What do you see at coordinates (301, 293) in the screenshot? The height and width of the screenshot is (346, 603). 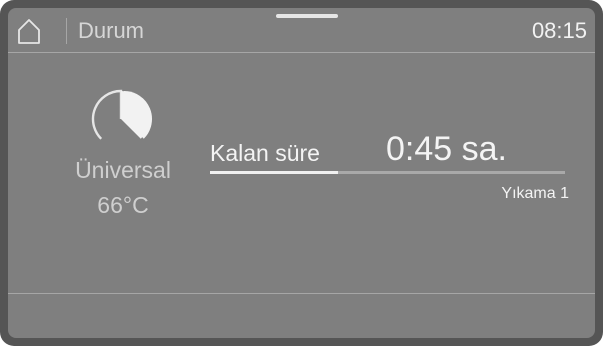 I see `footer-divider-line` at bounding box center [301, 293].